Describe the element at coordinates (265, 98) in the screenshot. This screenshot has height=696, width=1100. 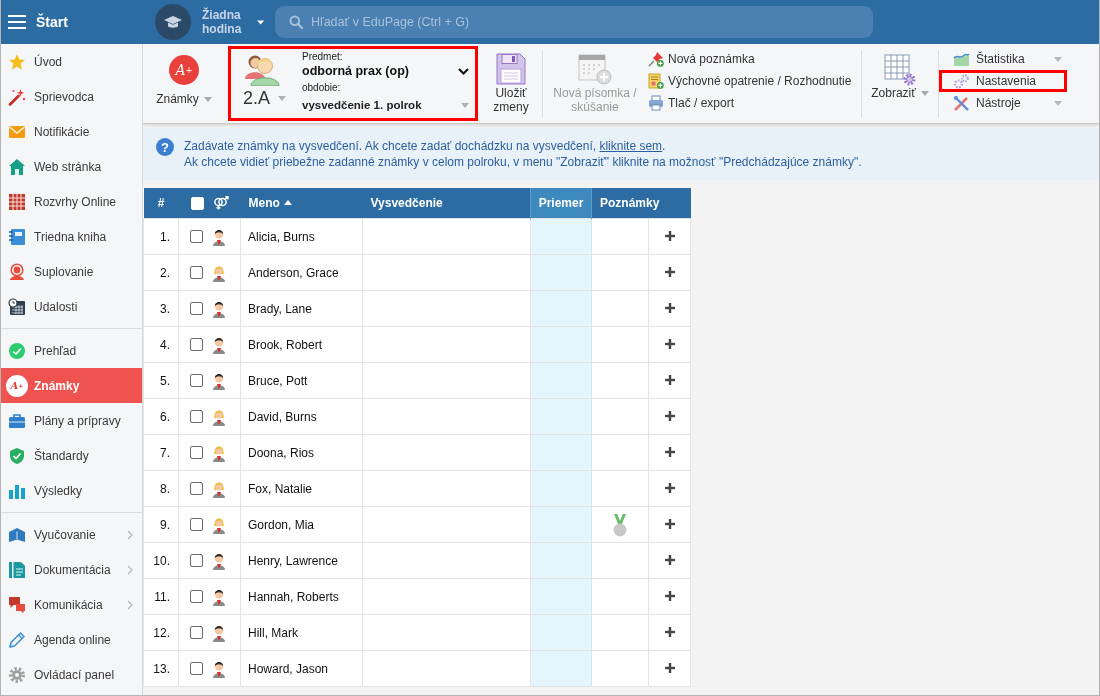
I see `class-select: 2.A` at that location.